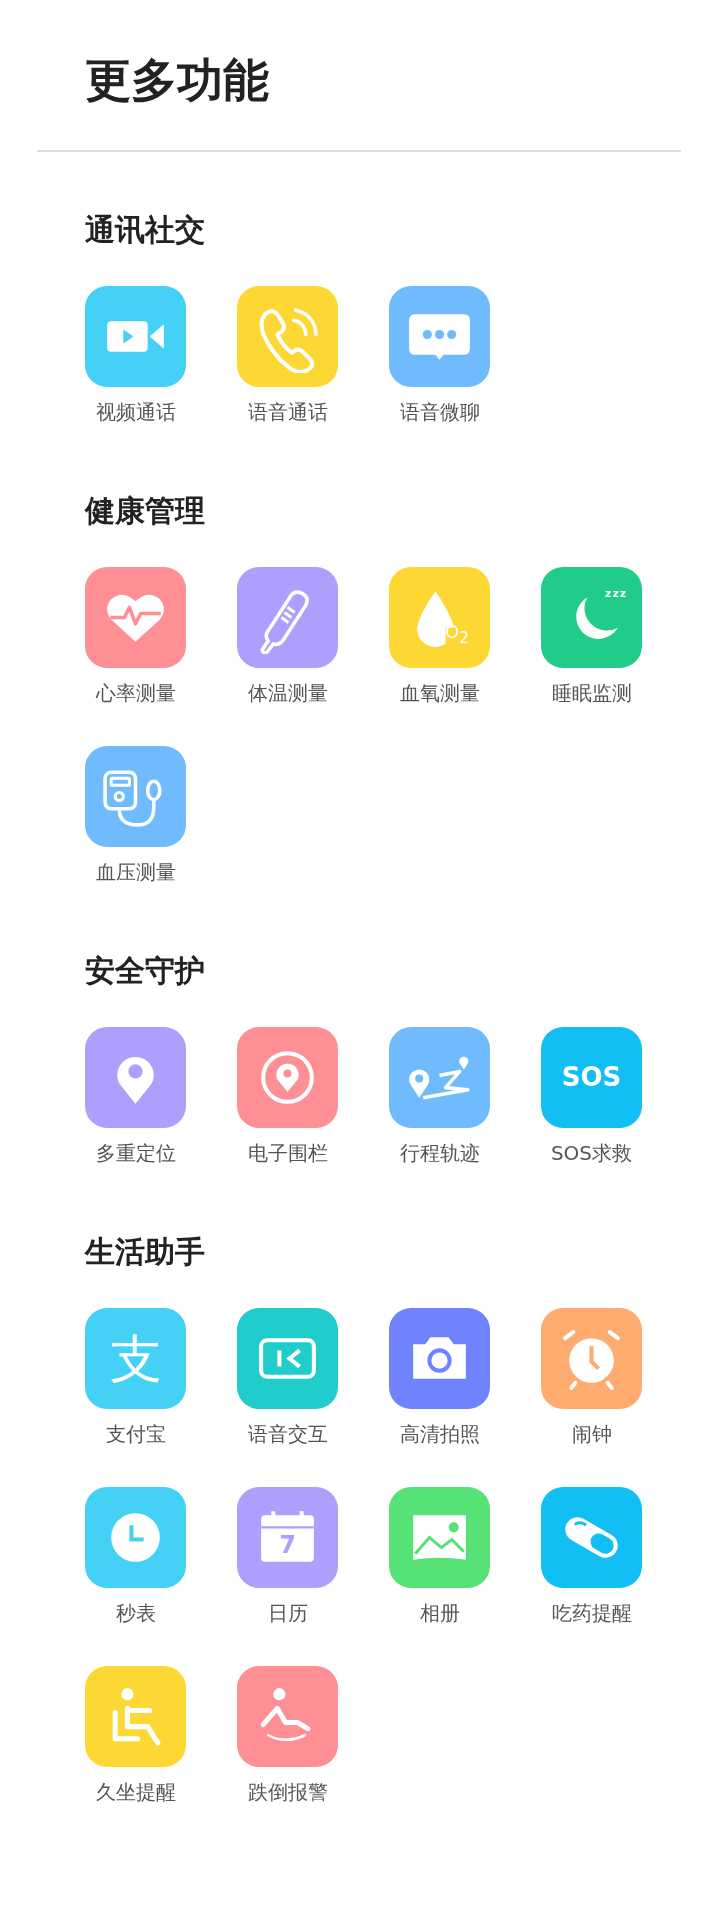 The image size is (726, 1920). I want to click on feature-button: SOS SOS求救, so click(591, 1096).